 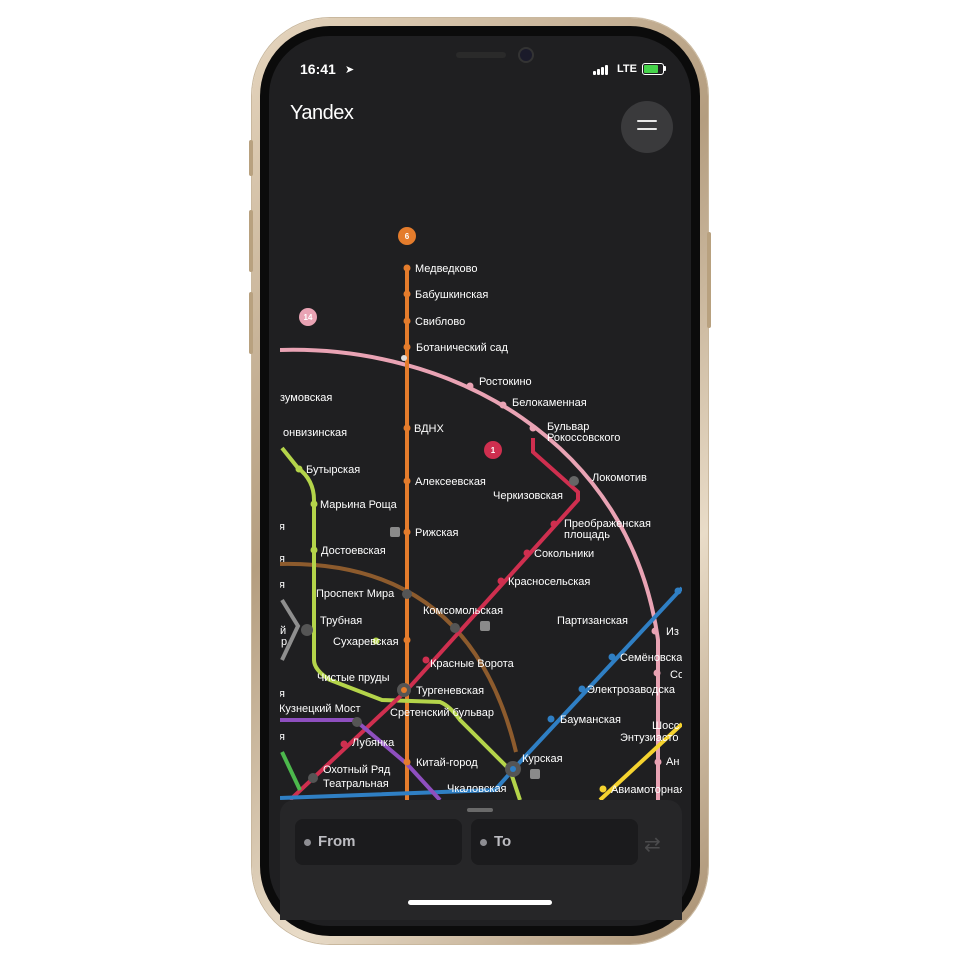 What do you see at coordinates (446, 269) in the screenshot?
I see `station-medvedkovo: Медведково` at bounding box center [446, 269].